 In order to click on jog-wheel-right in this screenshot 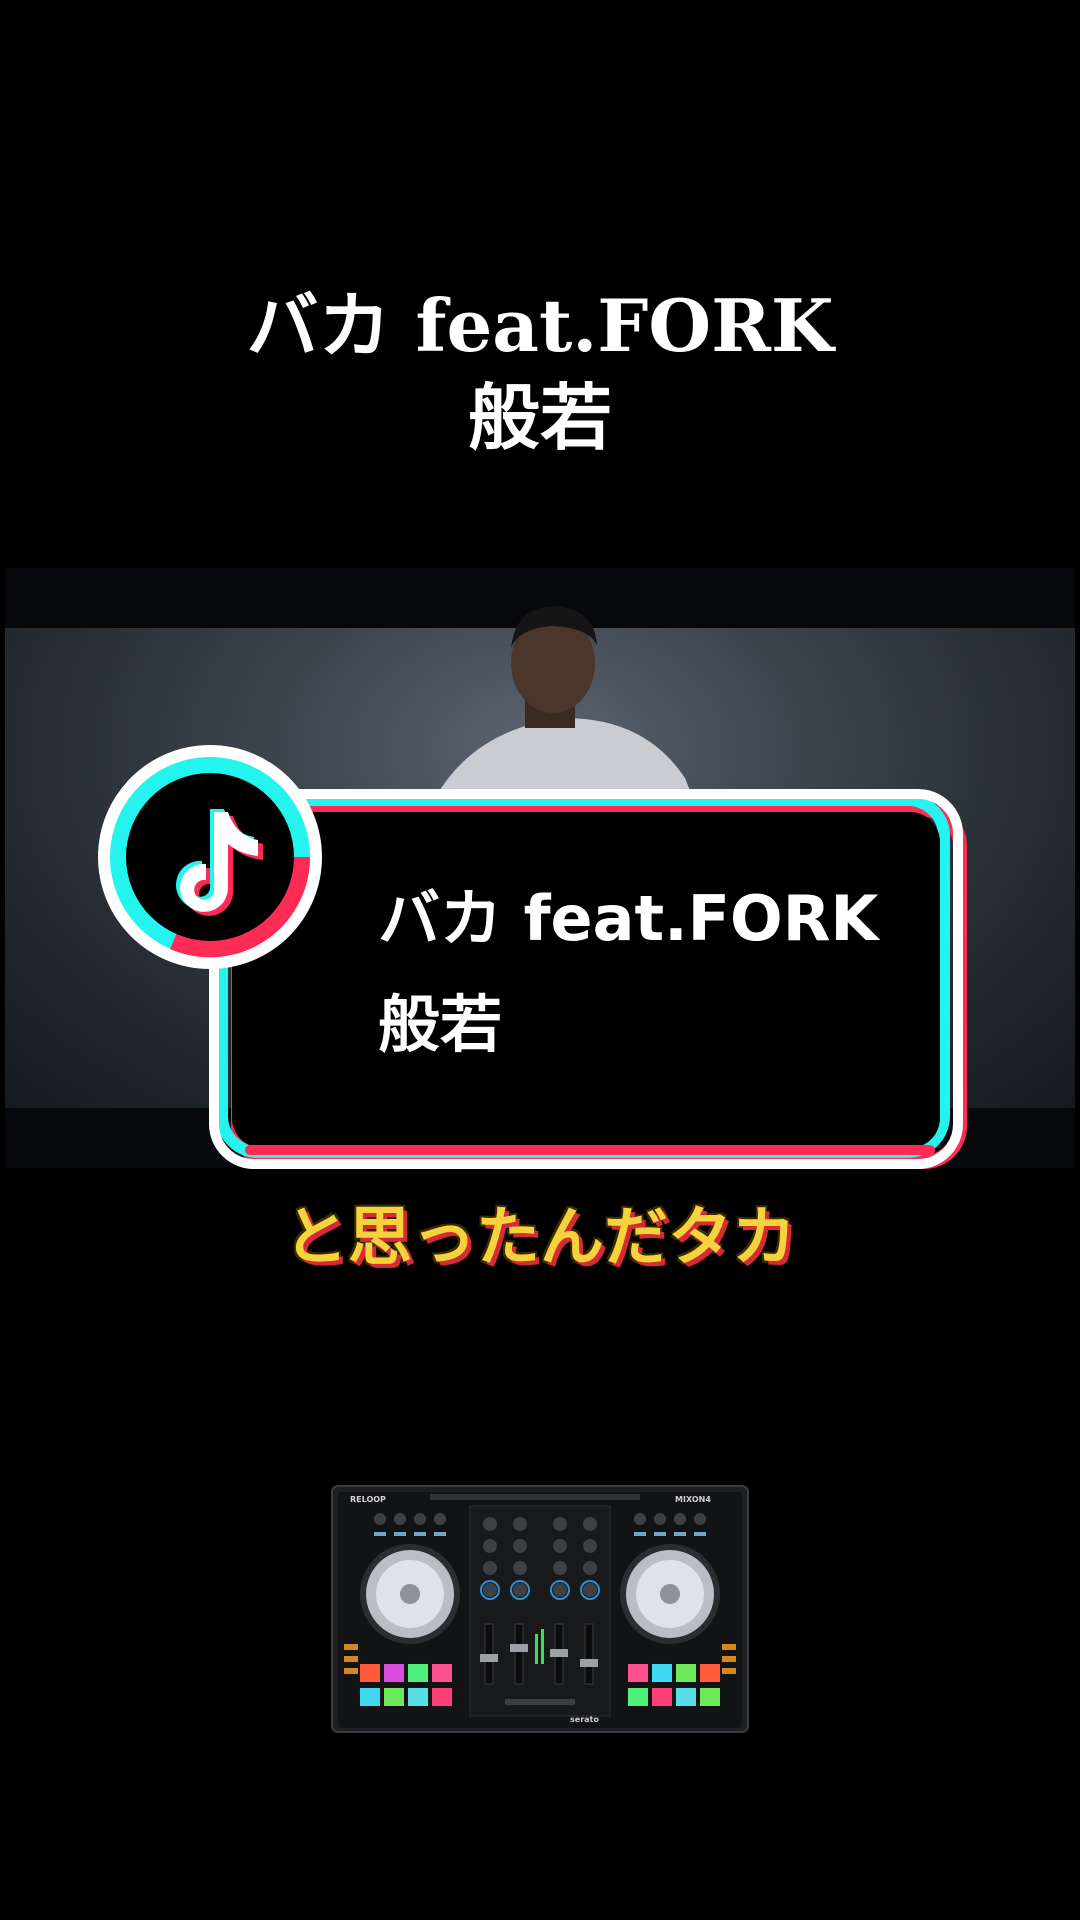, I will do `click(670, 1594)`.